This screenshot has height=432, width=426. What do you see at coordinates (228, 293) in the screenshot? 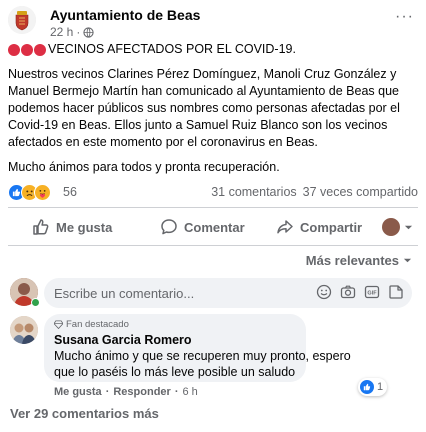
I see `comment-input: Escribe un comentario... GIF` at bounding box center [228, 293].